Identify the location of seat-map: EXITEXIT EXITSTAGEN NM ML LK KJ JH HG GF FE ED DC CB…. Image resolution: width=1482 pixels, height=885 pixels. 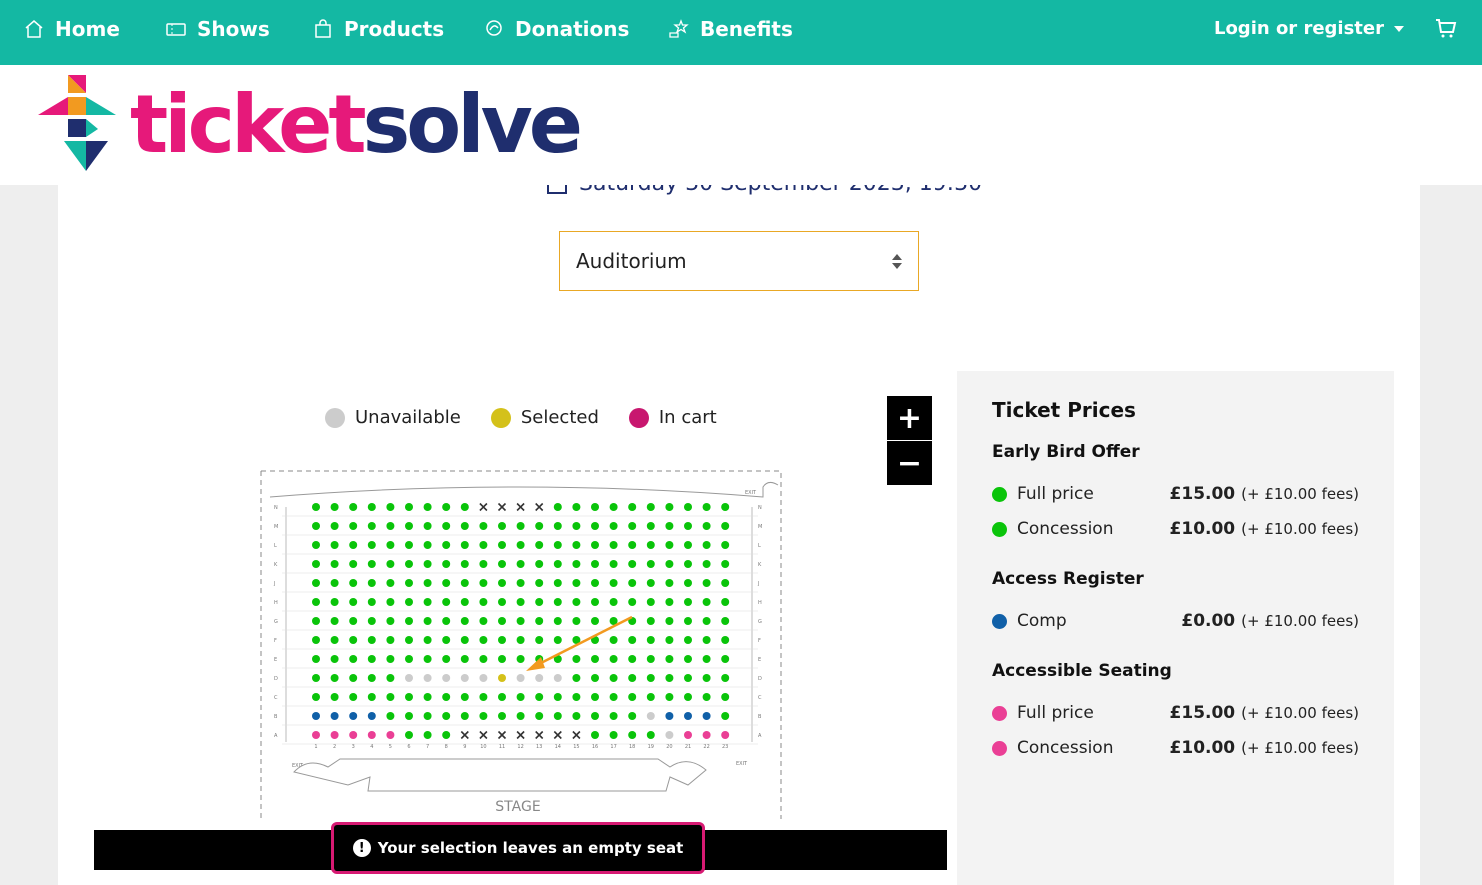
(521, 645).